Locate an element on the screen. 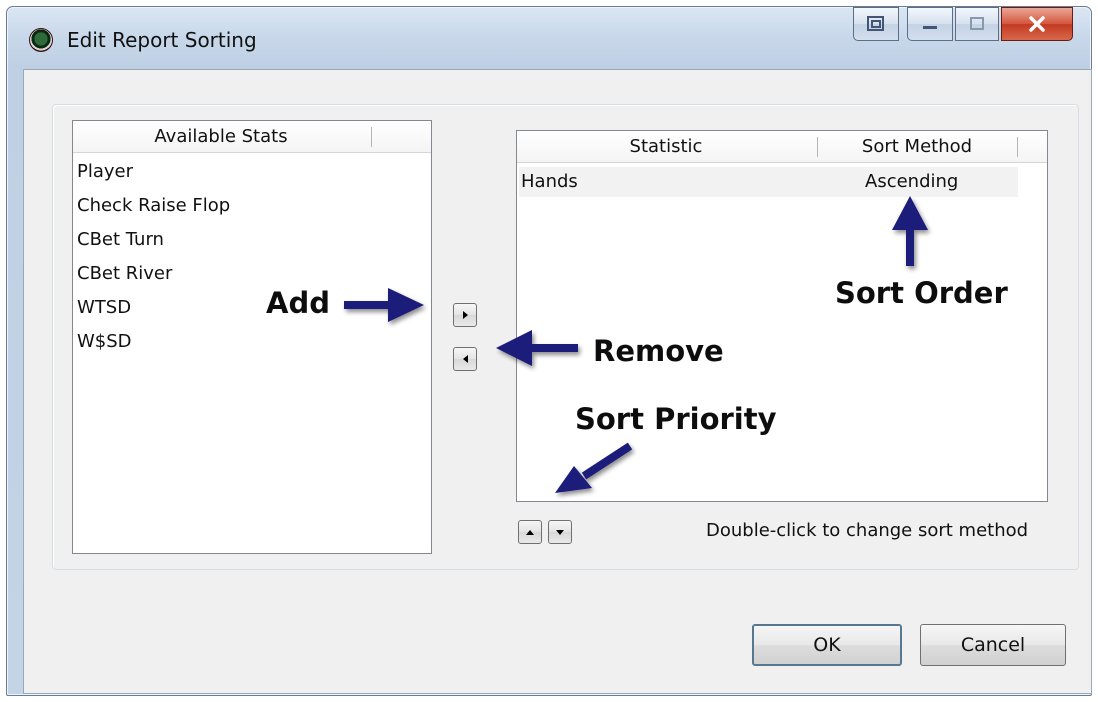  context-help-icon is located at coordinates (875, 23).